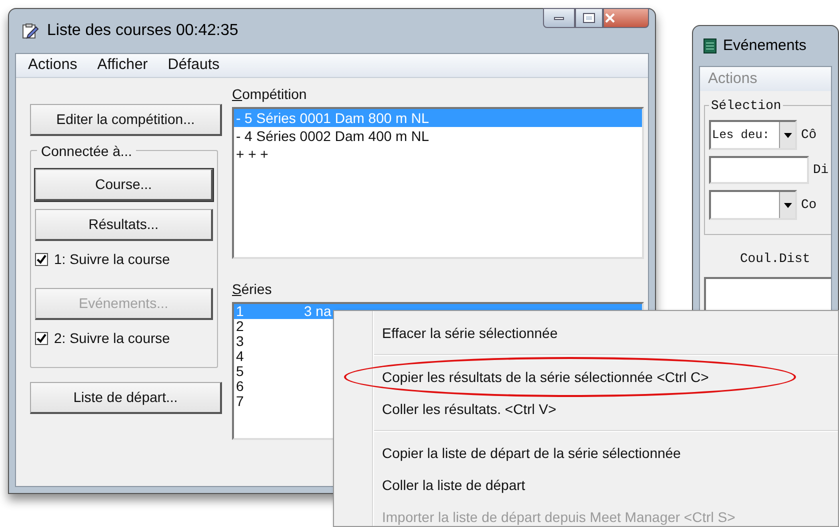 Image resolution: width=839 pixels, height=527 pixels. I want to click on list-row: + + +, so click(438, 154).